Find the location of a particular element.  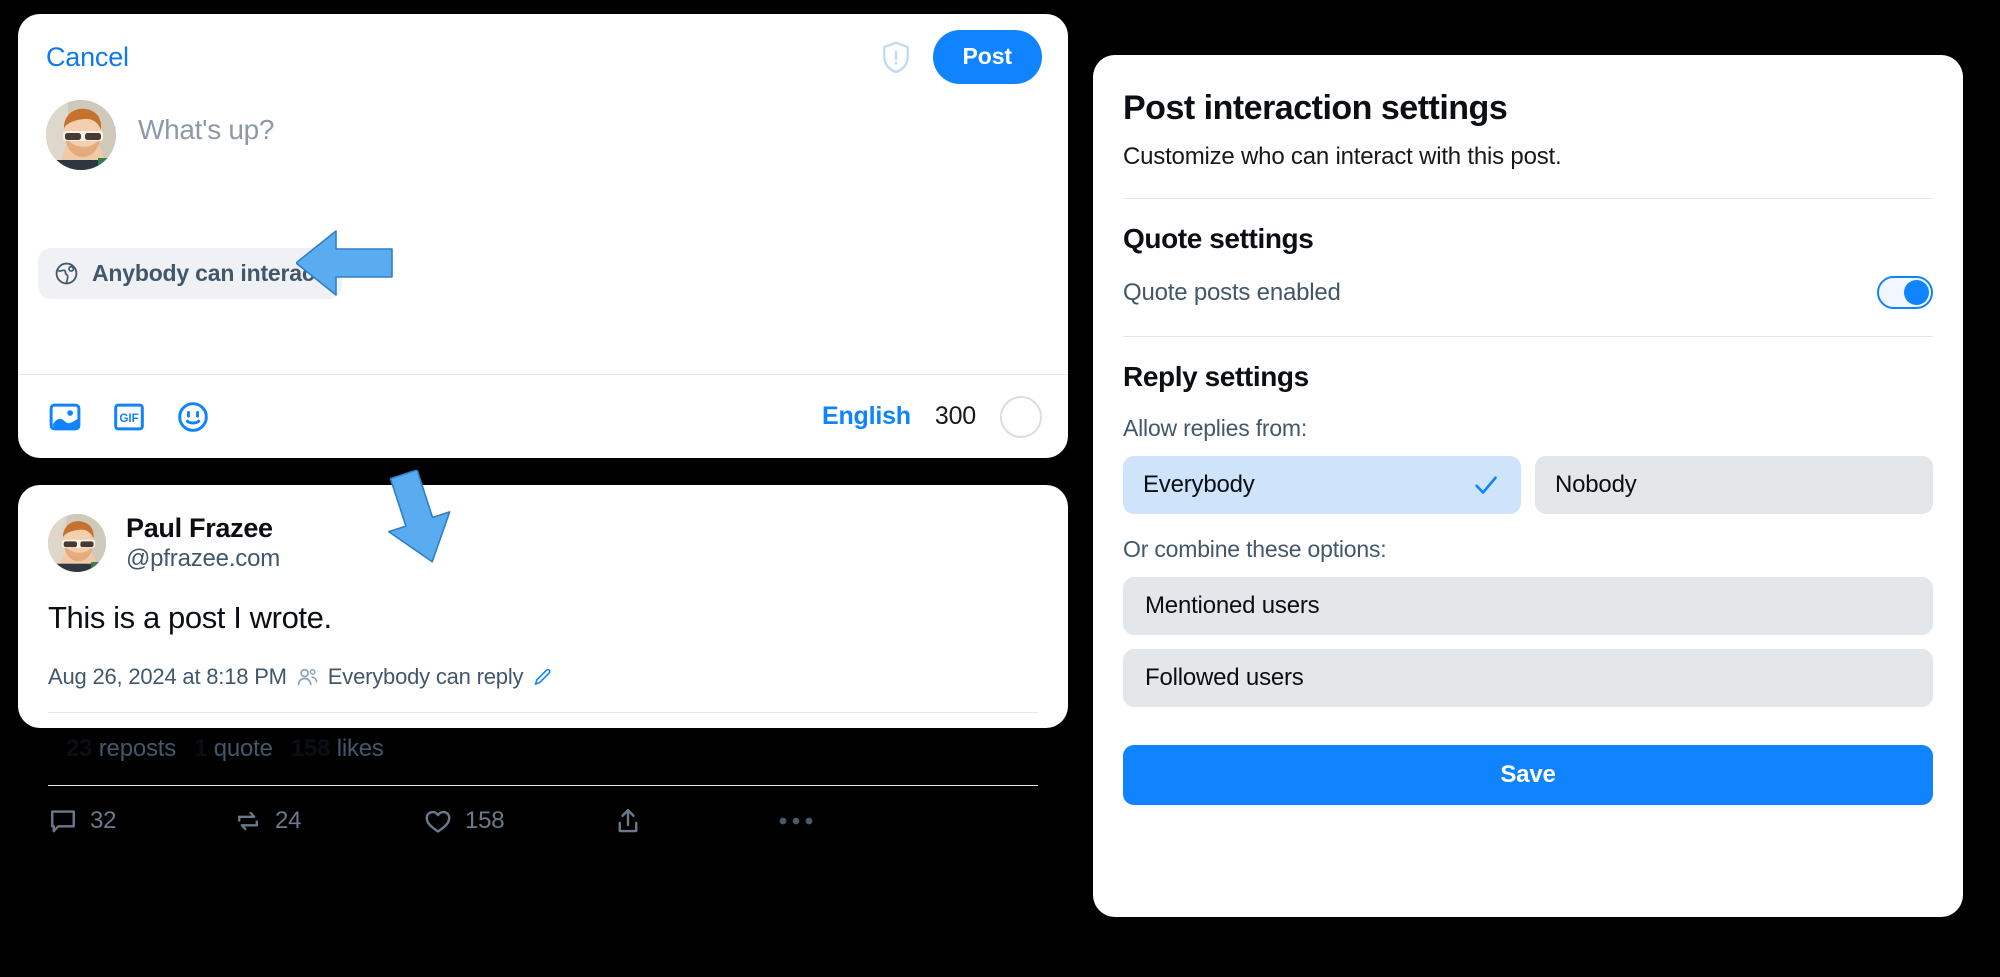

post-body-text: This is a post I wrote. is located at coordinates (190, 617).